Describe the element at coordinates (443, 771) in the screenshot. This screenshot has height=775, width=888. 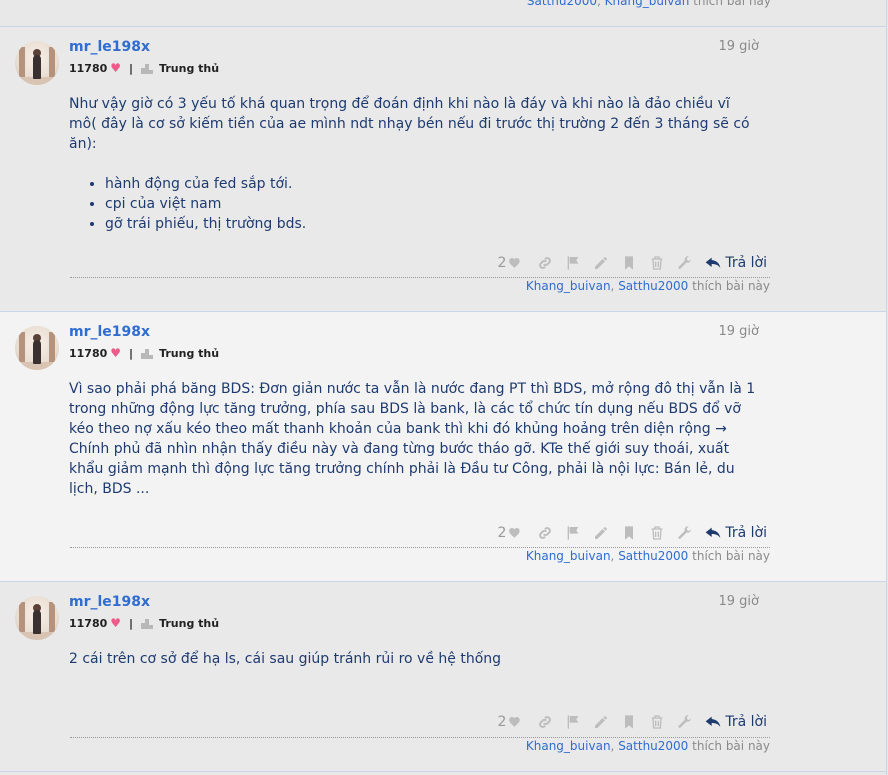
I see `thread-bottom-border` at that location.